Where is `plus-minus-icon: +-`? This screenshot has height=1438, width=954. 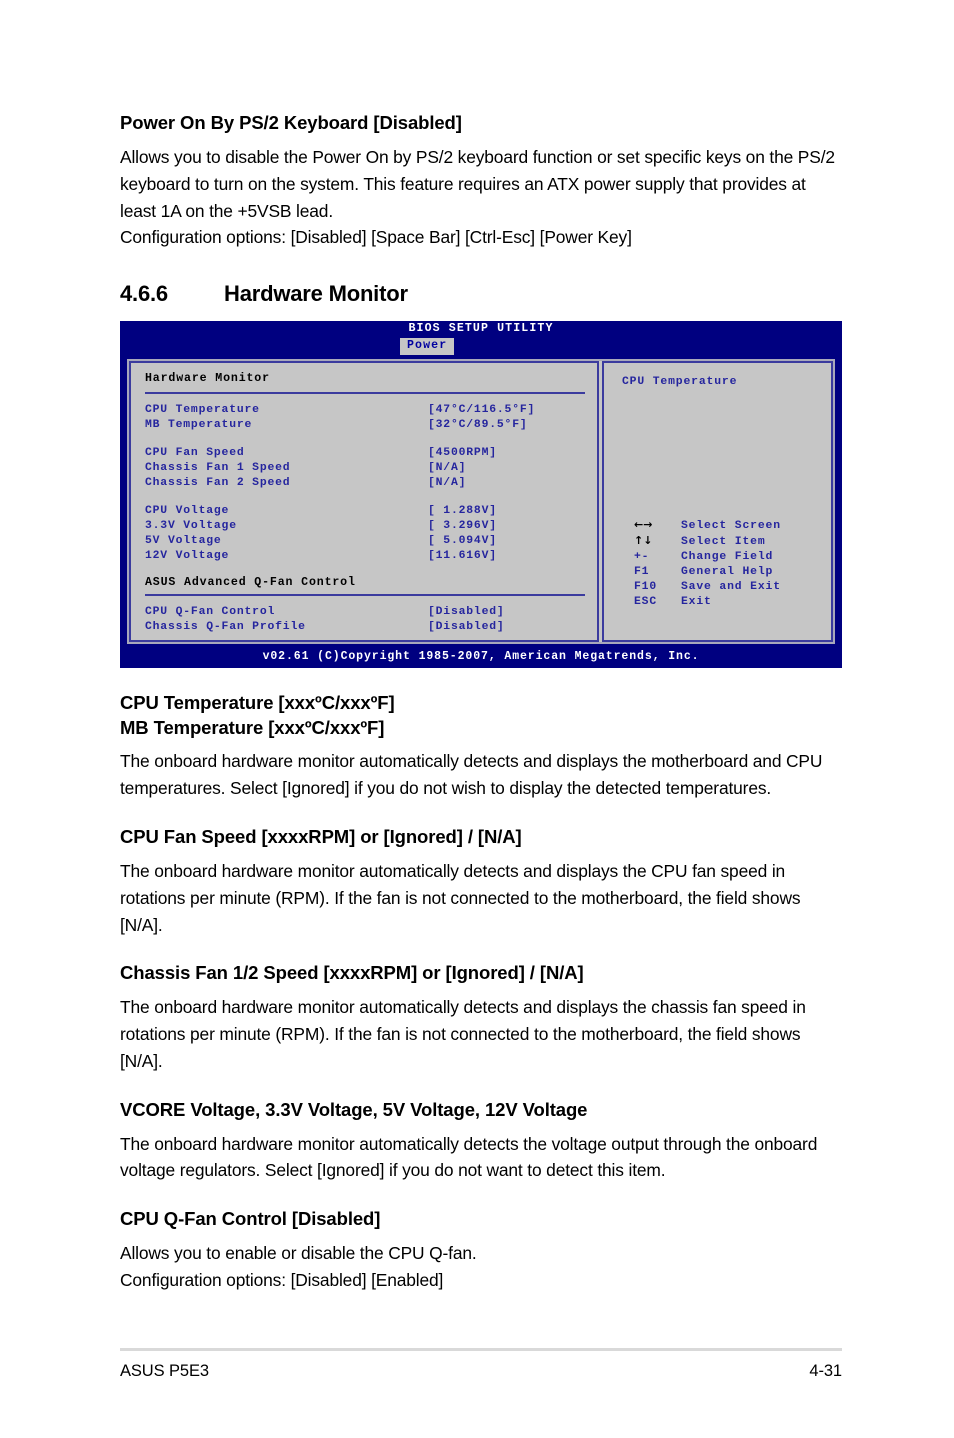 plus-minus-icon: +- is located at coordinates (642, 556).